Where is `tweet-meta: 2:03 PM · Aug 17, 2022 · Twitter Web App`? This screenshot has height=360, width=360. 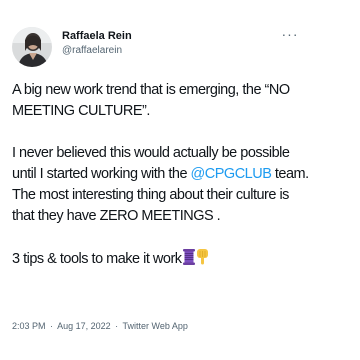 tweet-meta: 2:03 PM · Aug 17, 2022 · Twitter Web App is located at coordinates (100, 326).